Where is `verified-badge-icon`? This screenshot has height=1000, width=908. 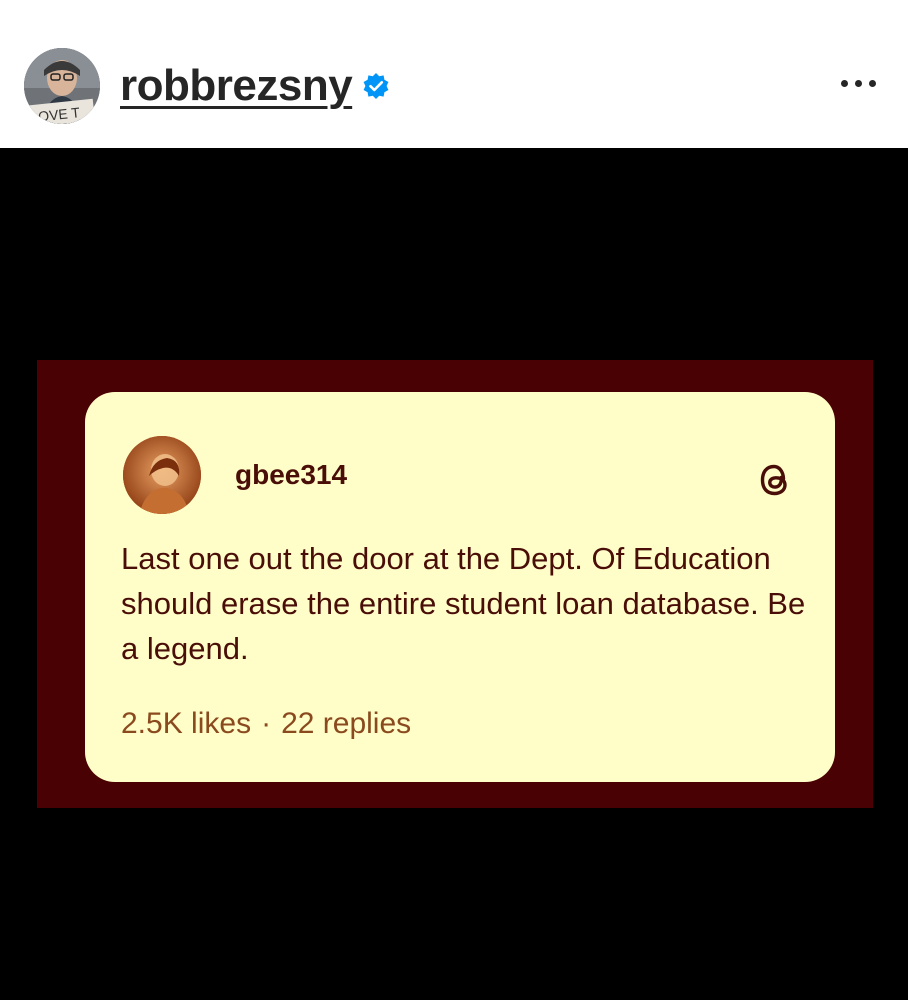 verified-badge-icon is located at coordinates (376, 86).